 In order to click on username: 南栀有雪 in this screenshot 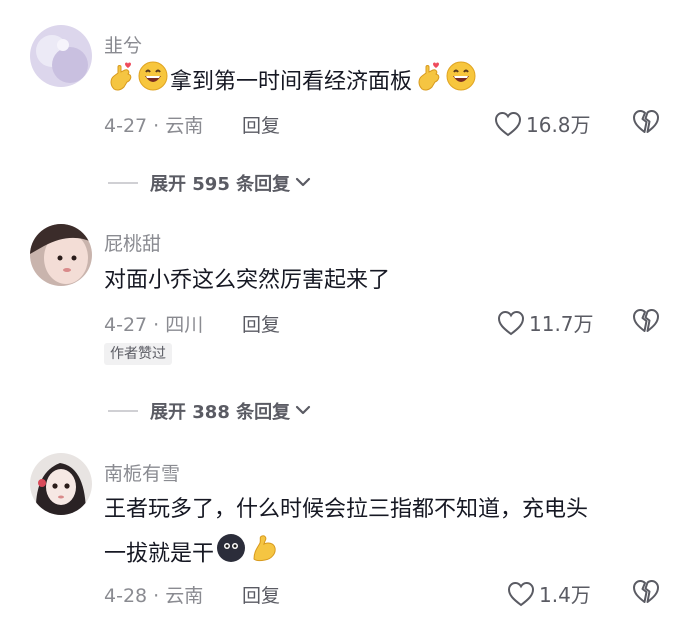, I will do `click(142, 472)`.